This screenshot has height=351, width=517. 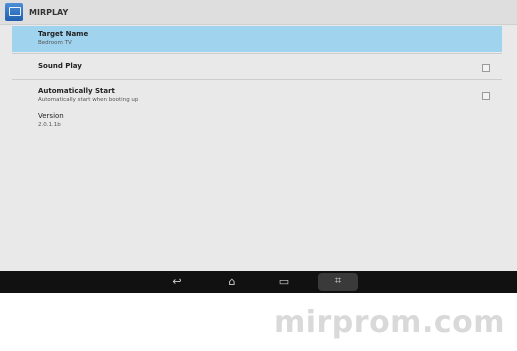 I want to click on app-title: MIRPLAY, so click(x=49, y=12).